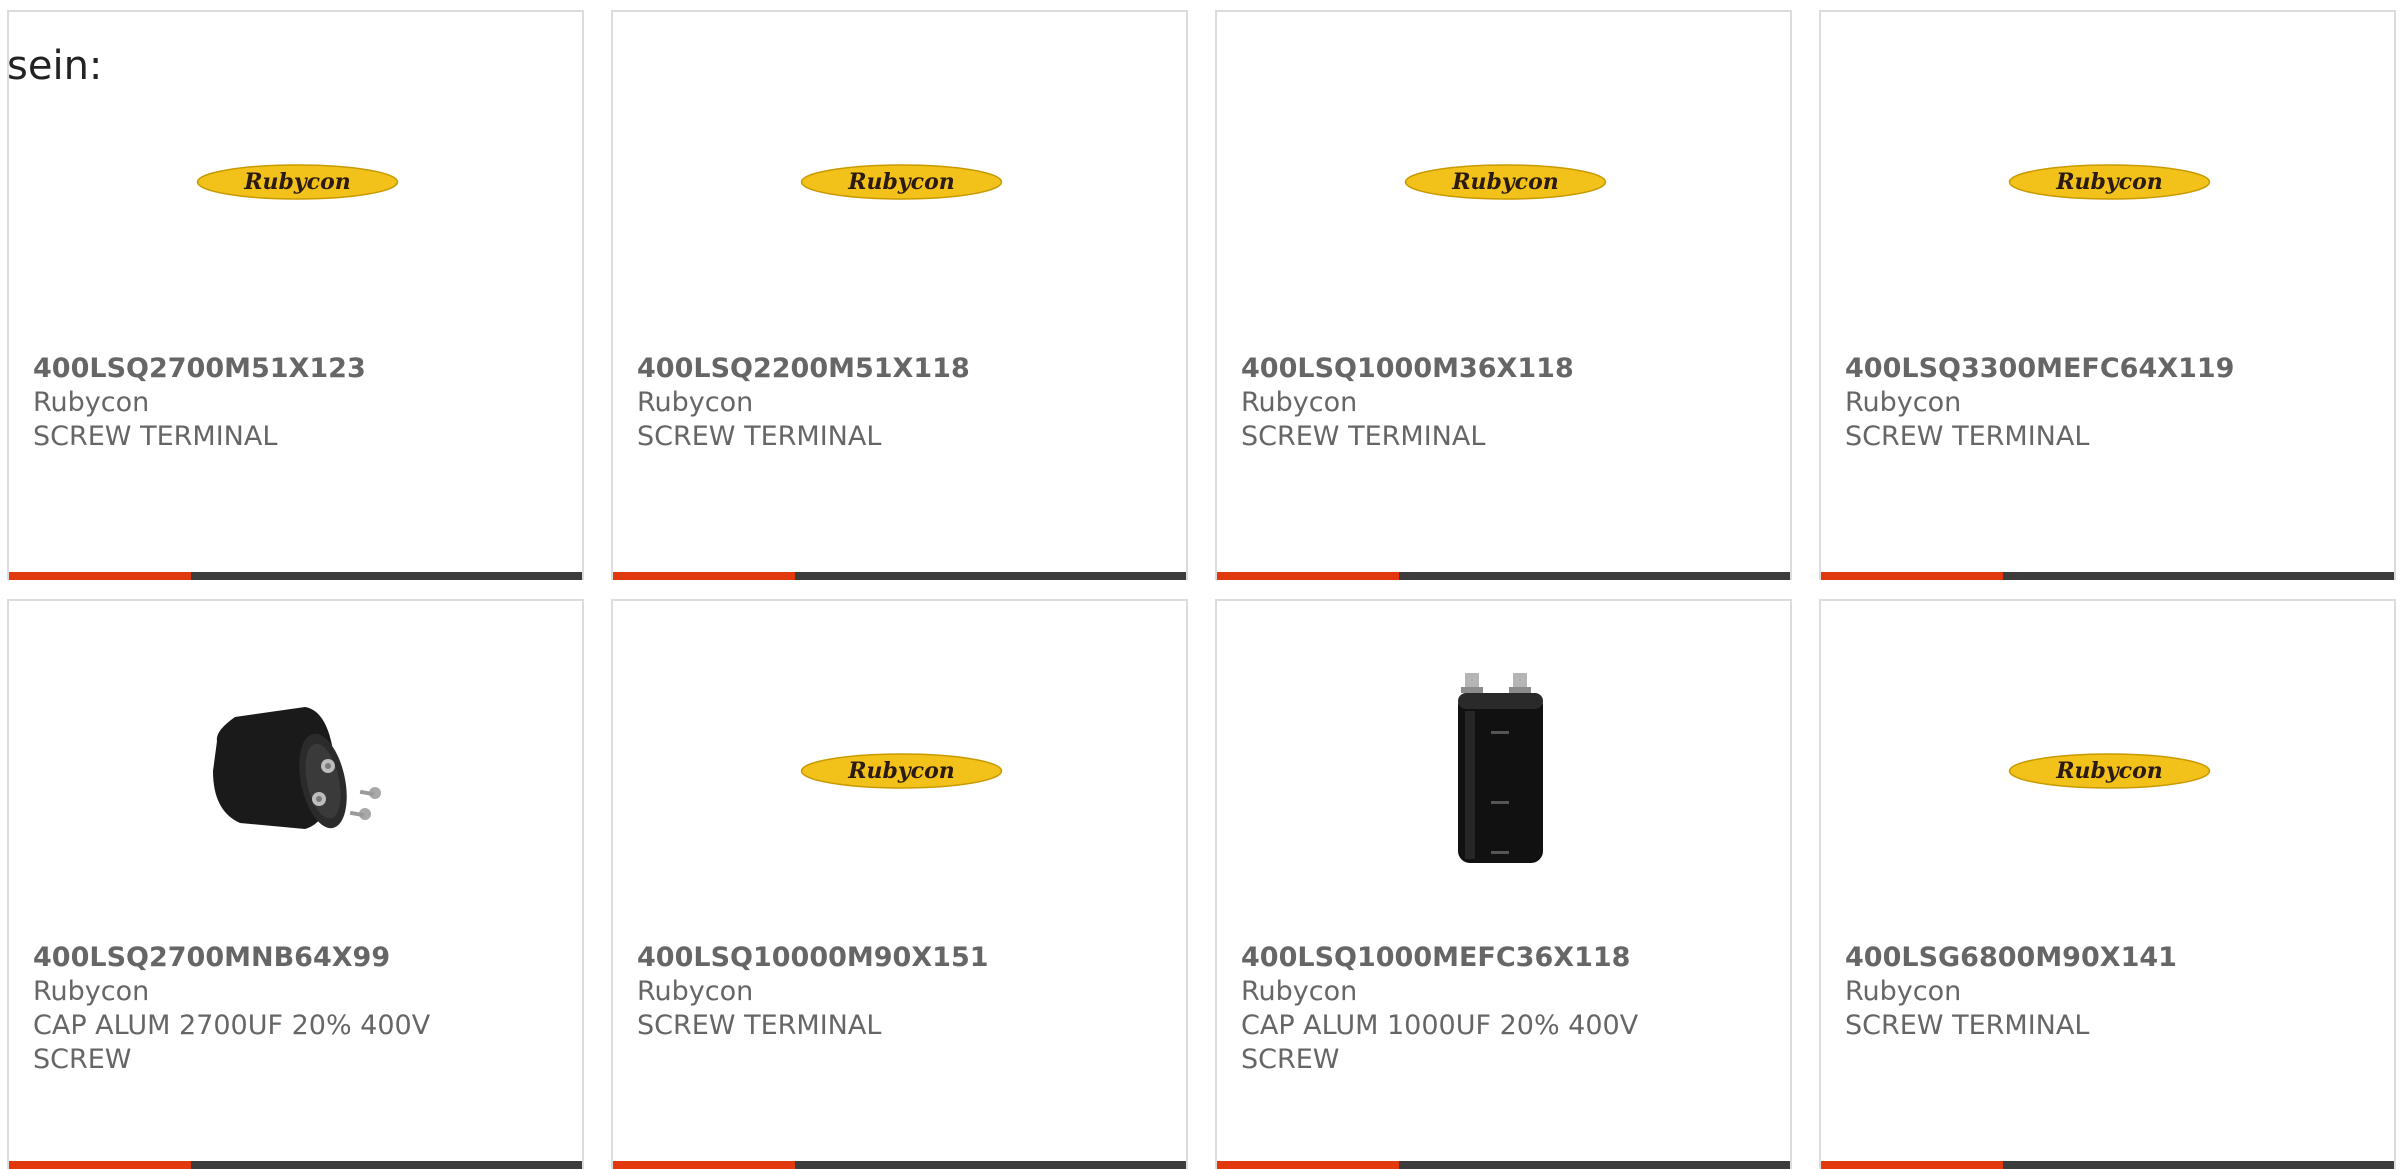 The image size is (2400, 1169). I want to click on part-number: 400LSQ10000M90X151, so click(902, 958).